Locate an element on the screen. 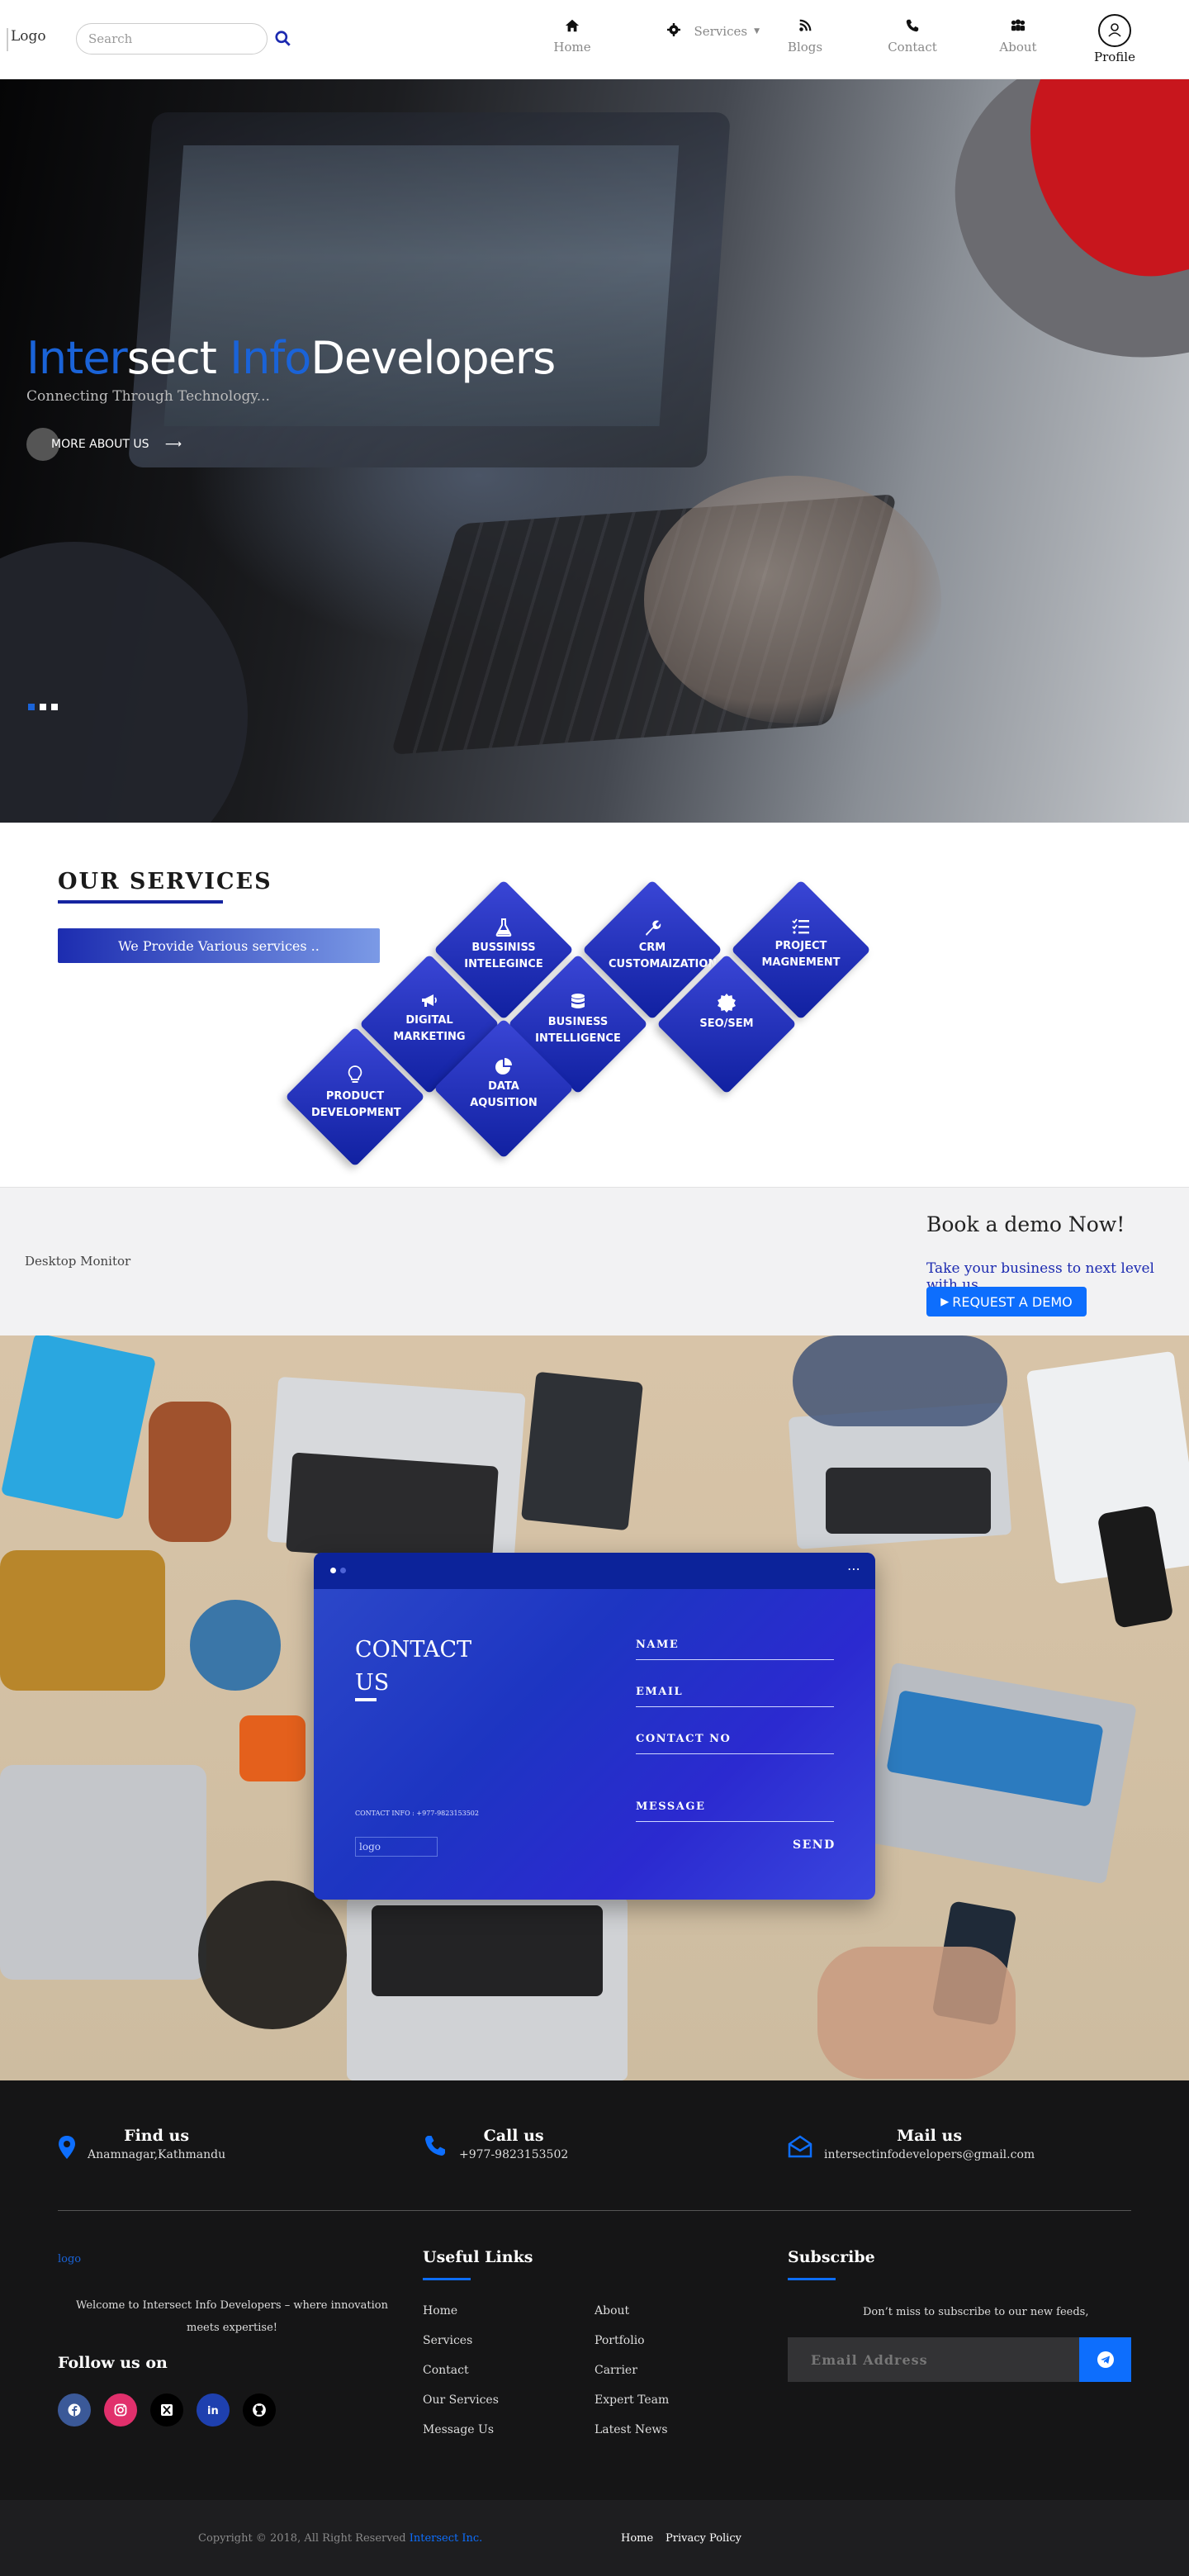 The image size is (1189, 2576). desktop-monitor-image: Desktop Monitor is located at coordinates (78, 1261).